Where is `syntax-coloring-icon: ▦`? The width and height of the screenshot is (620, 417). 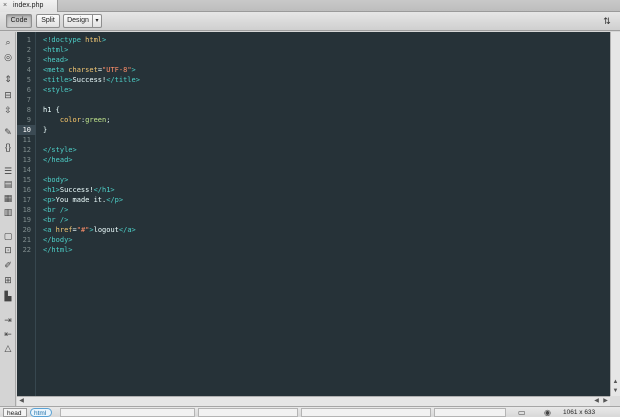 syntax-coloring-icon: ▦ is located at coordinates (8, 198).